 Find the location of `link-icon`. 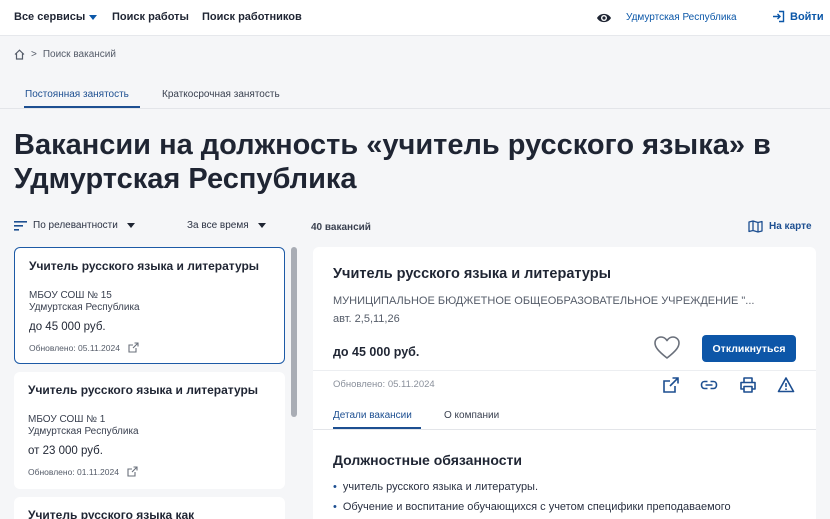

link-icon is located at coordinates (709, 385).